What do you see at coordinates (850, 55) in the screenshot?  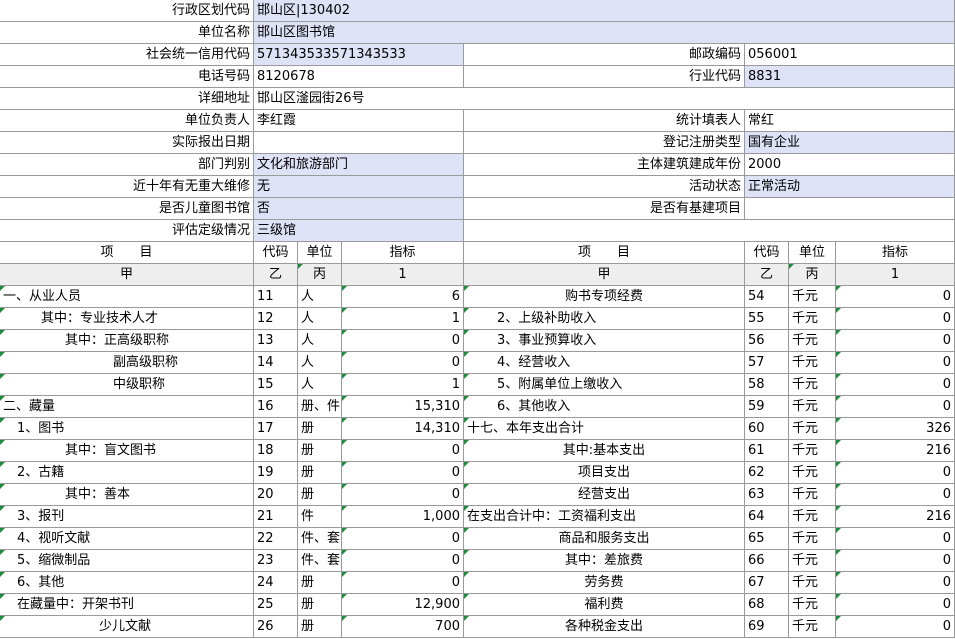 I see `field-value: 056001` at bounding box center [850, 55].